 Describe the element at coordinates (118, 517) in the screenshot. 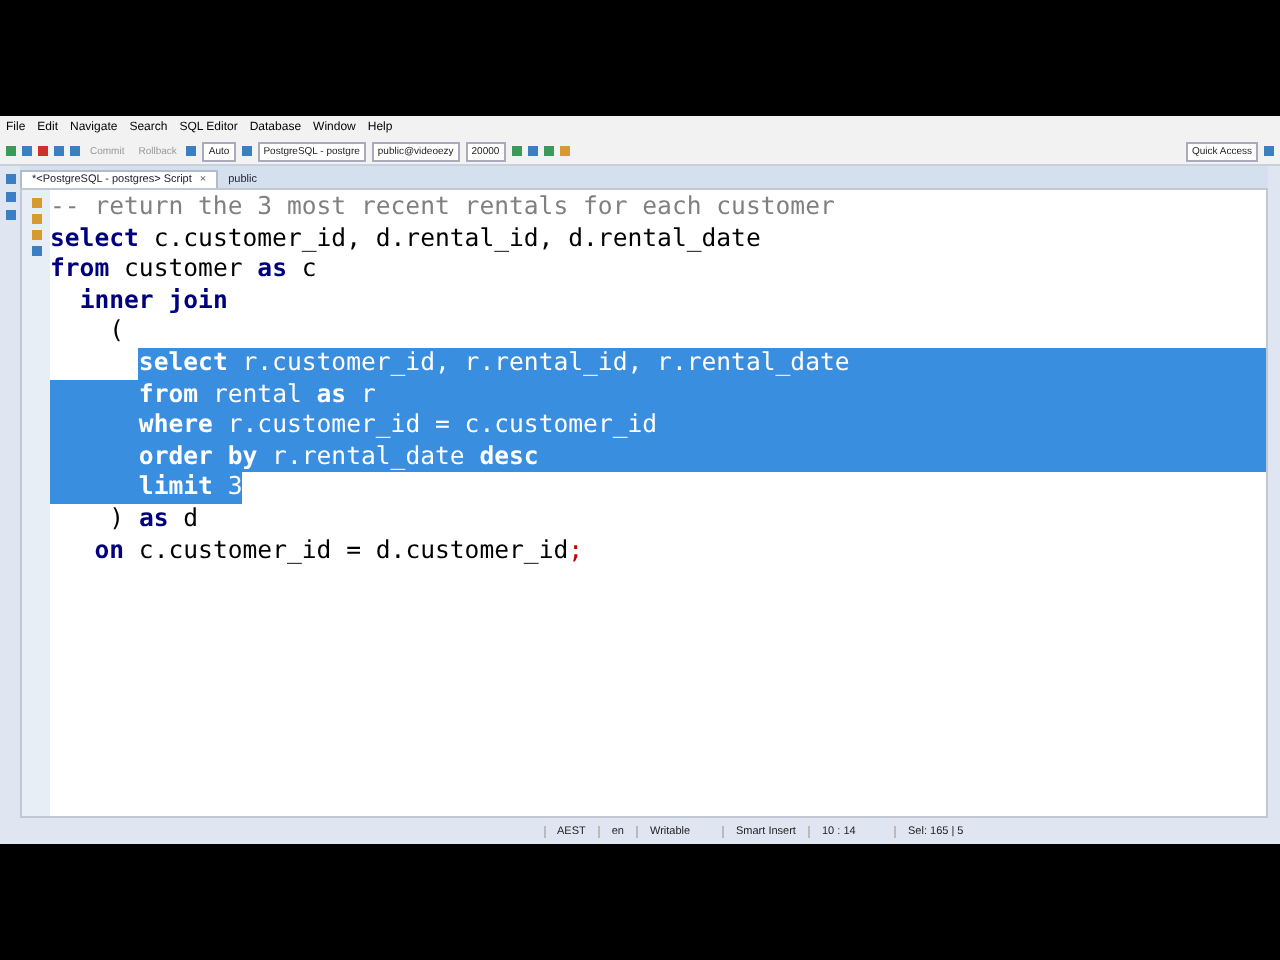

I see `code-text: )` at that location.